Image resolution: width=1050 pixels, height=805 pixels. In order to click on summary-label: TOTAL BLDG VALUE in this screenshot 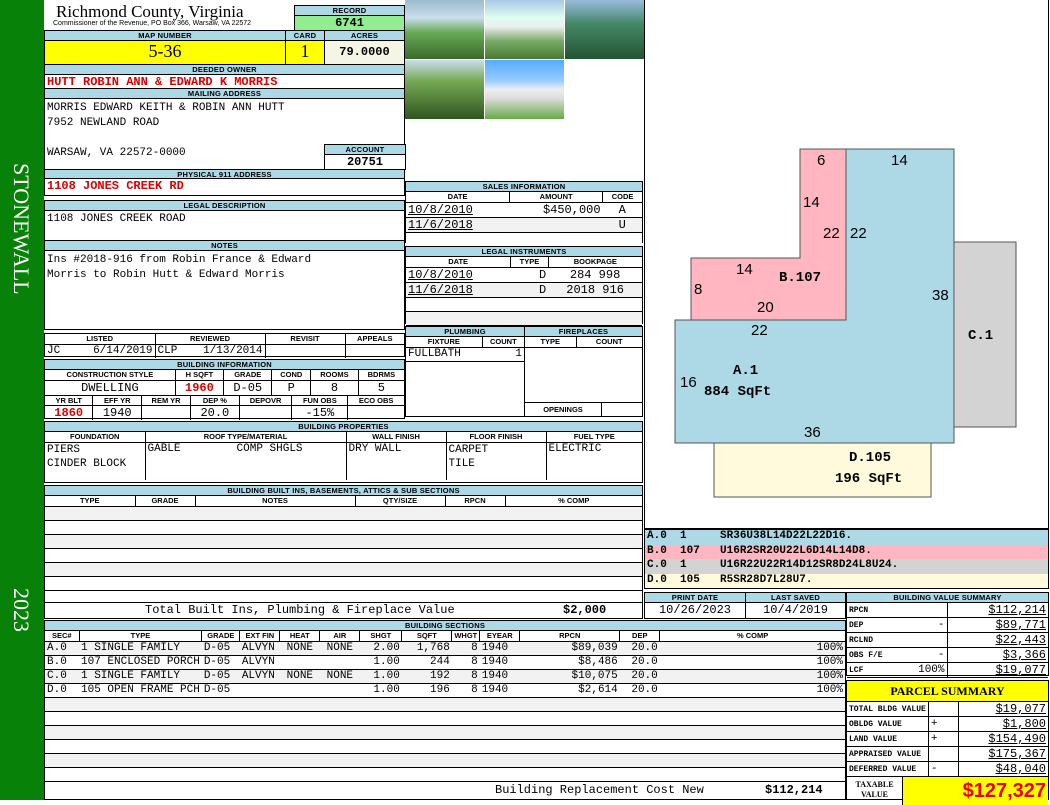, I will do `click(888, 709)`.